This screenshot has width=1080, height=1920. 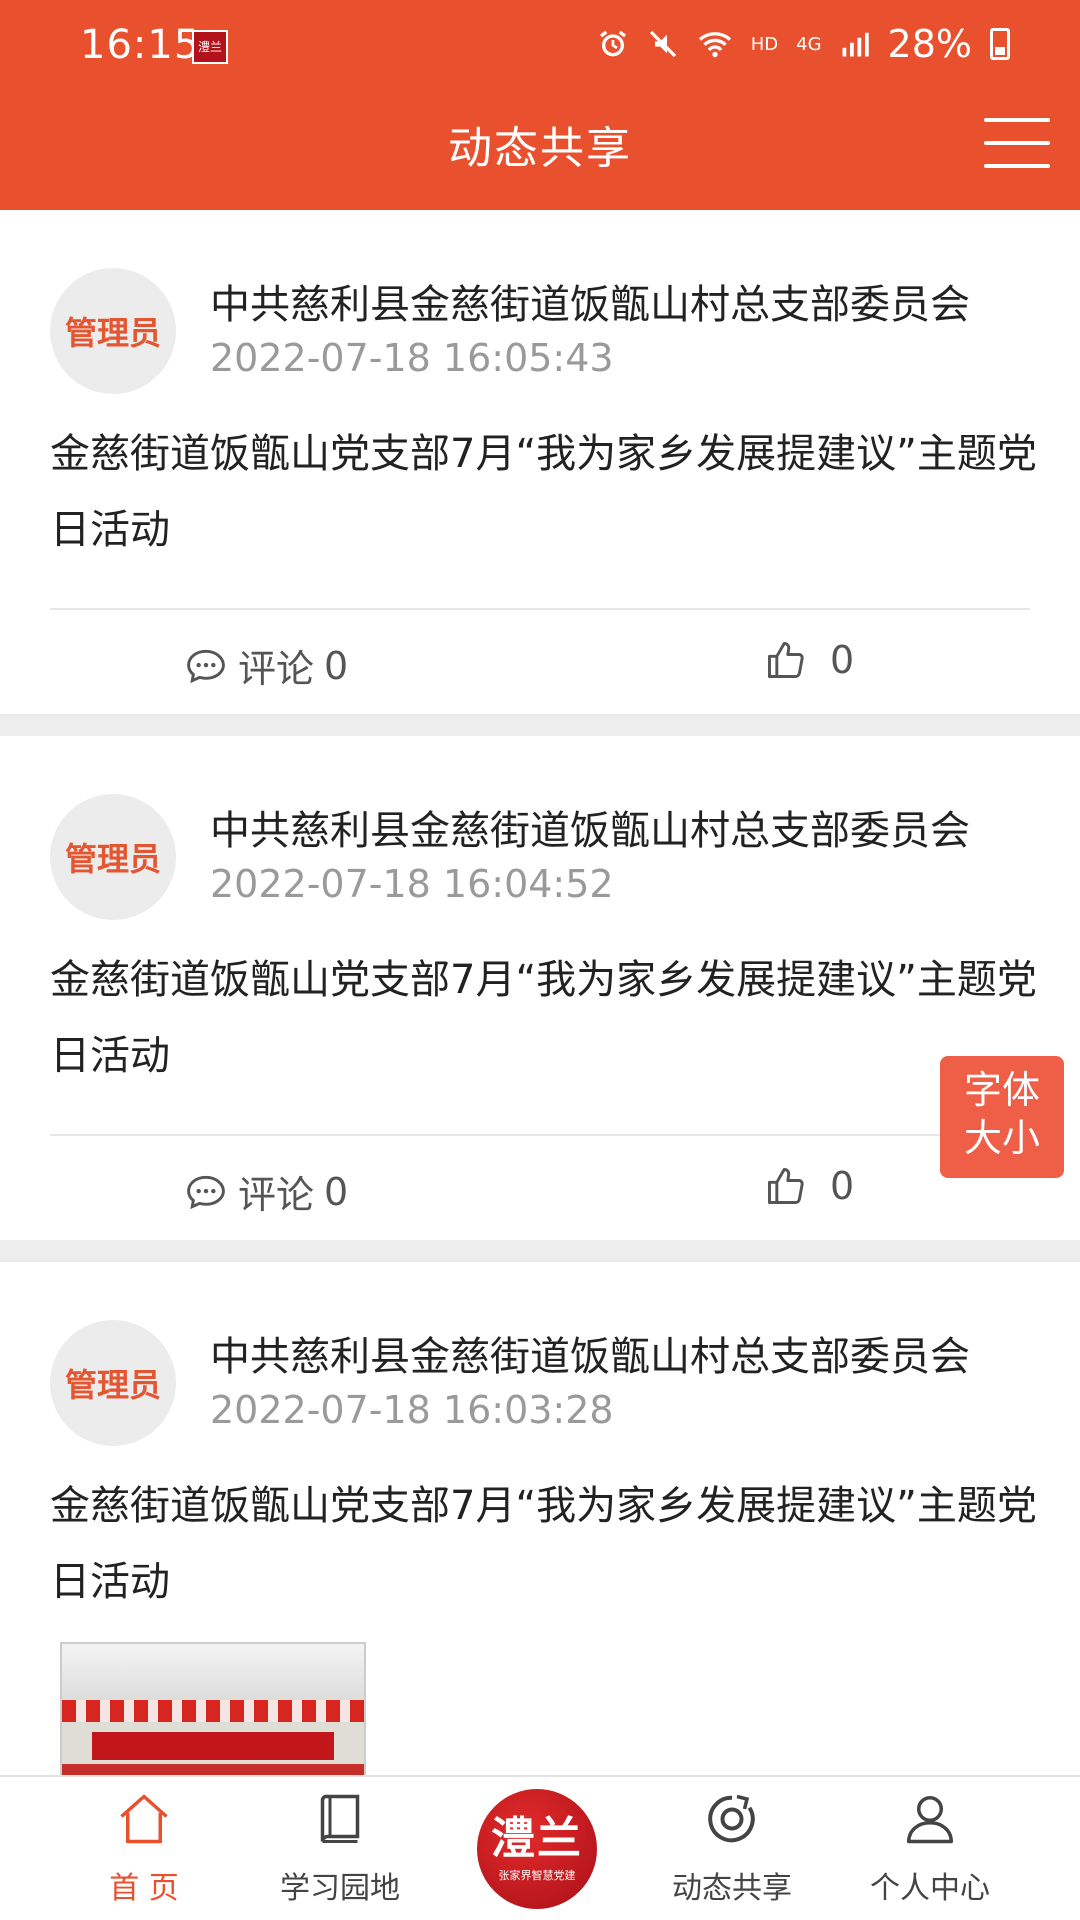 I want to click on post-image, so click(x=213, y=1708).